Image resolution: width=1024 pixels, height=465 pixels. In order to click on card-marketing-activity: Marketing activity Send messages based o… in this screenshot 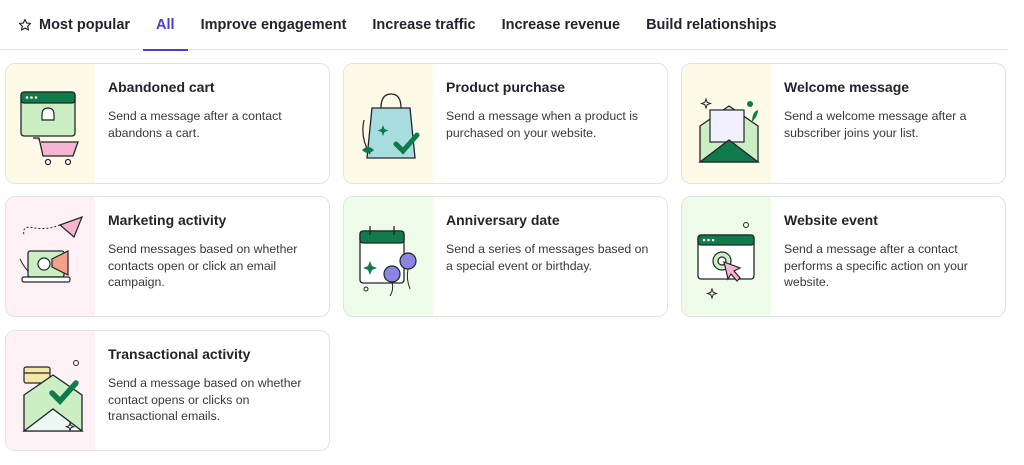, I will do `click(167, 256)`.